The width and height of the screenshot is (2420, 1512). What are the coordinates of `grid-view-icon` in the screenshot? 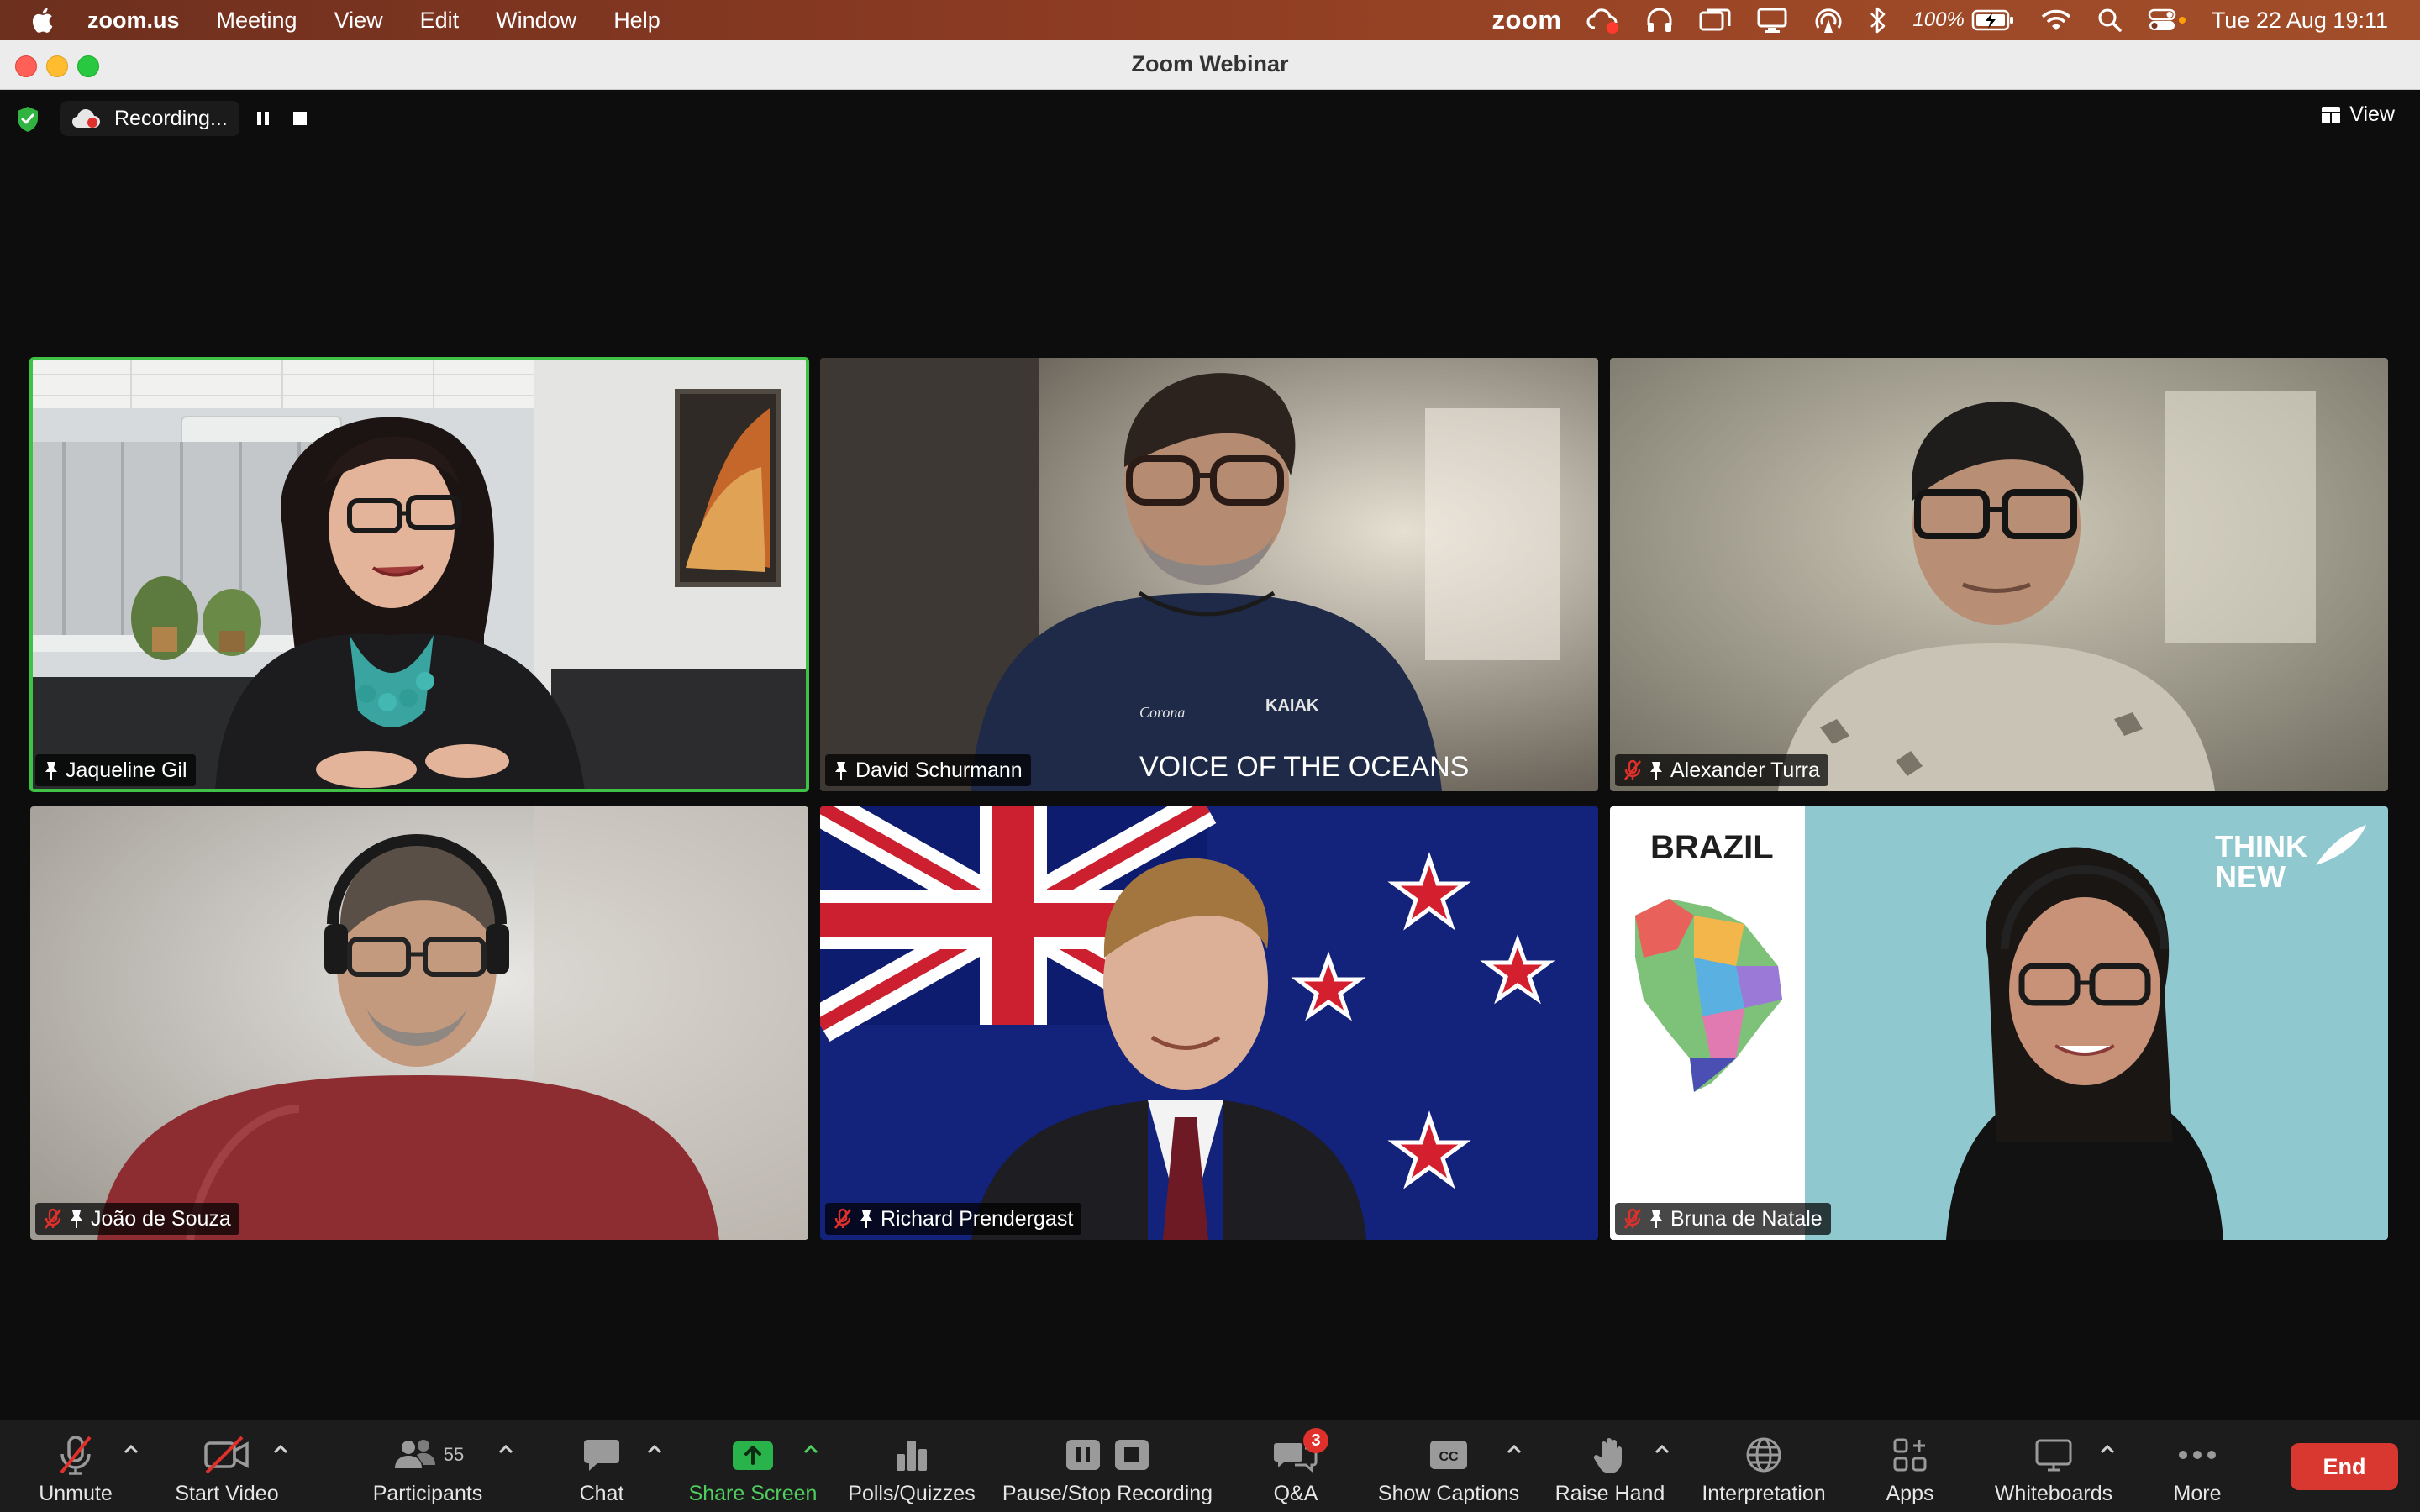 It's located at (2331, 114).